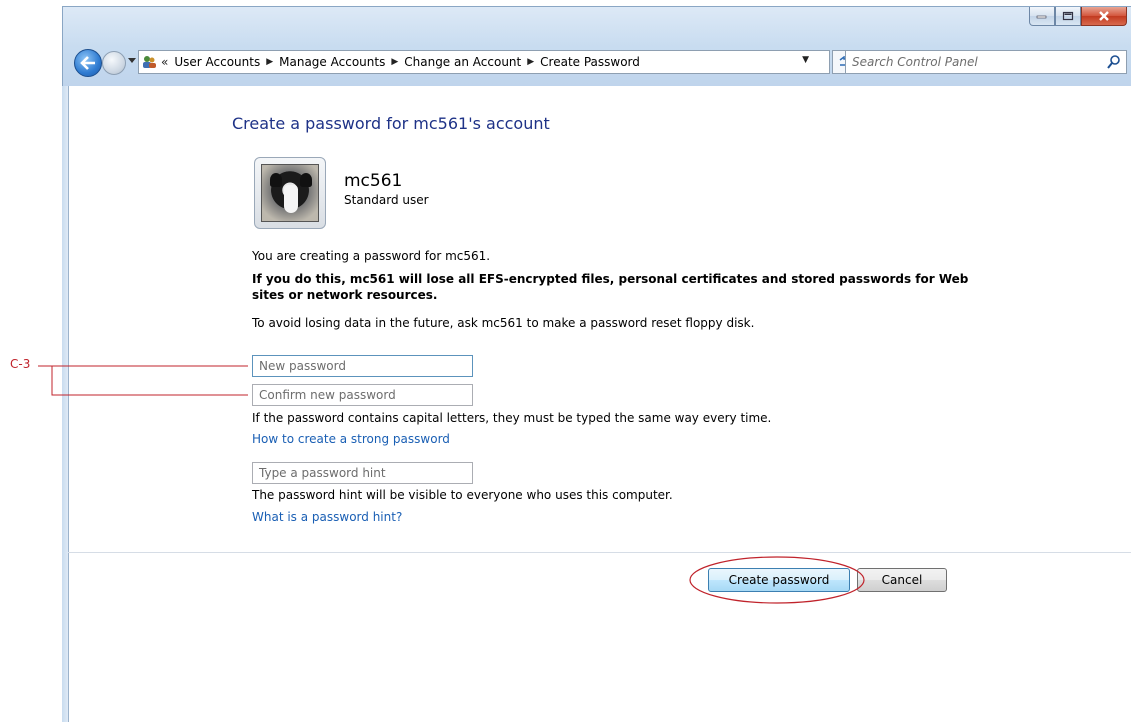 This screenshot has height=722, width=1131. Describe the element at coordinates (462, 62) in the screenshot. I see `breadcrumb-change-account: Change an Account` at that location.